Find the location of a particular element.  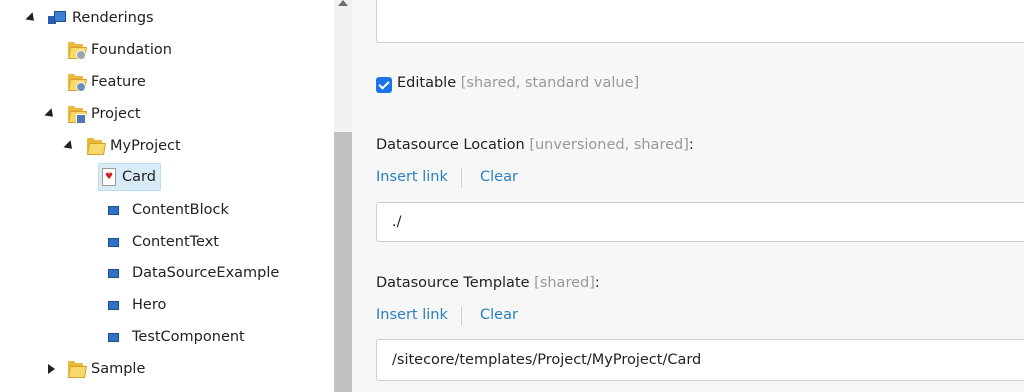

renderings-icon is located at coordinates (57, 18).